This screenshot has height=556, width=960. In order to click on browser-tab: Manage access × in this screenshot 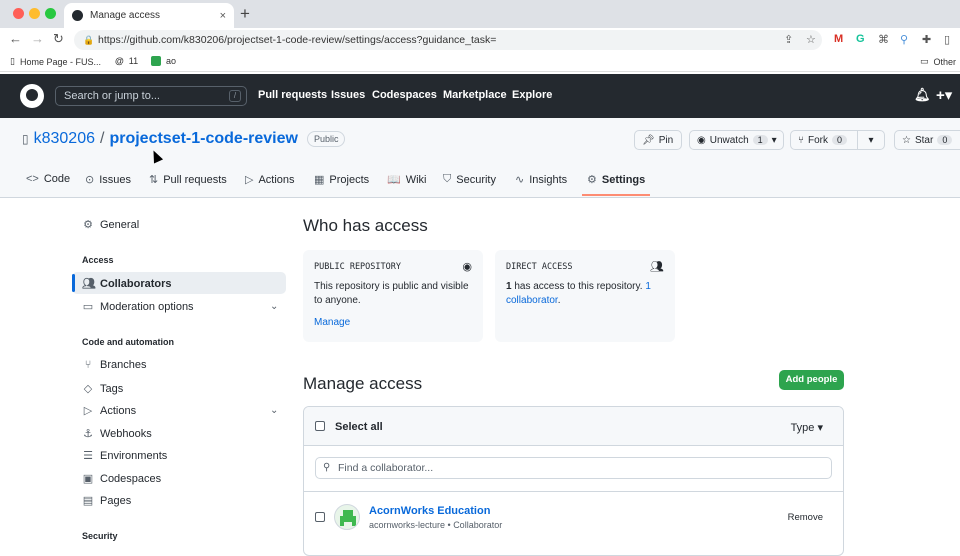, I will do `click(149, 15)`.